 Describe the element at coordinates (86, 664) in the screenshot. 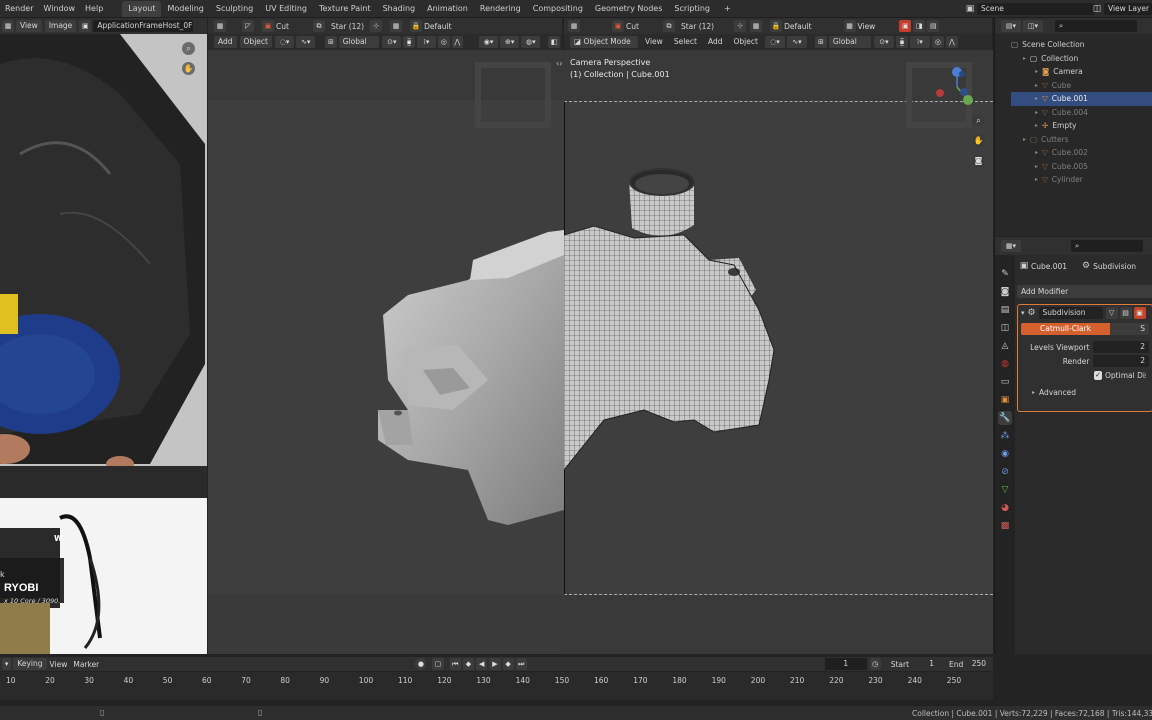

I see `marker-menu: Marker` at that location.